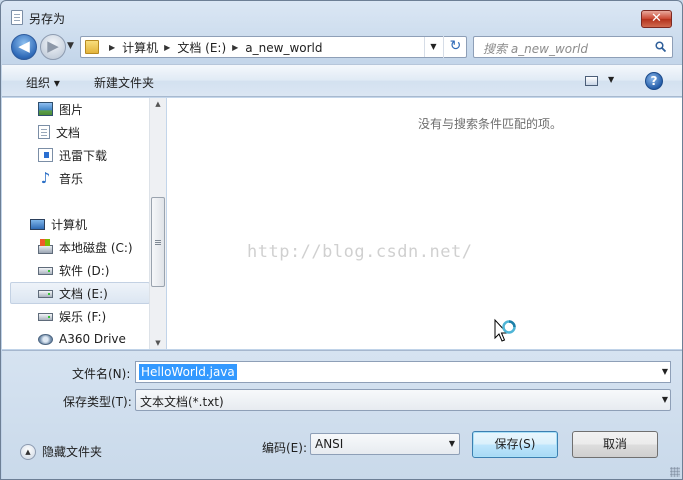  I want to click on nav-pane-scrollbar: ▲ ▼, so click(157, 223).